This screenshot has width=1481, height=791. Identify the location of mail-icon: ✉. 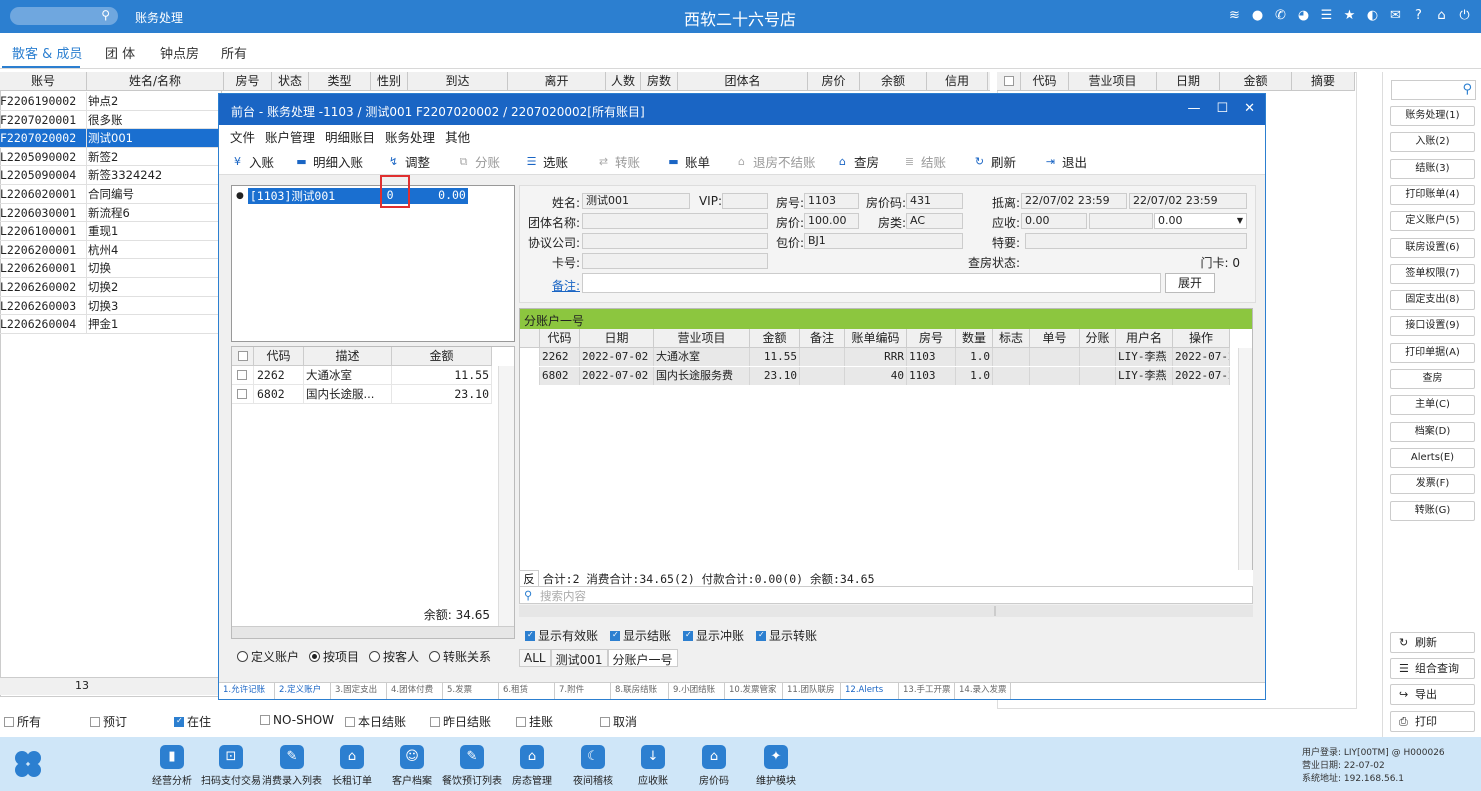
(1395, 15).